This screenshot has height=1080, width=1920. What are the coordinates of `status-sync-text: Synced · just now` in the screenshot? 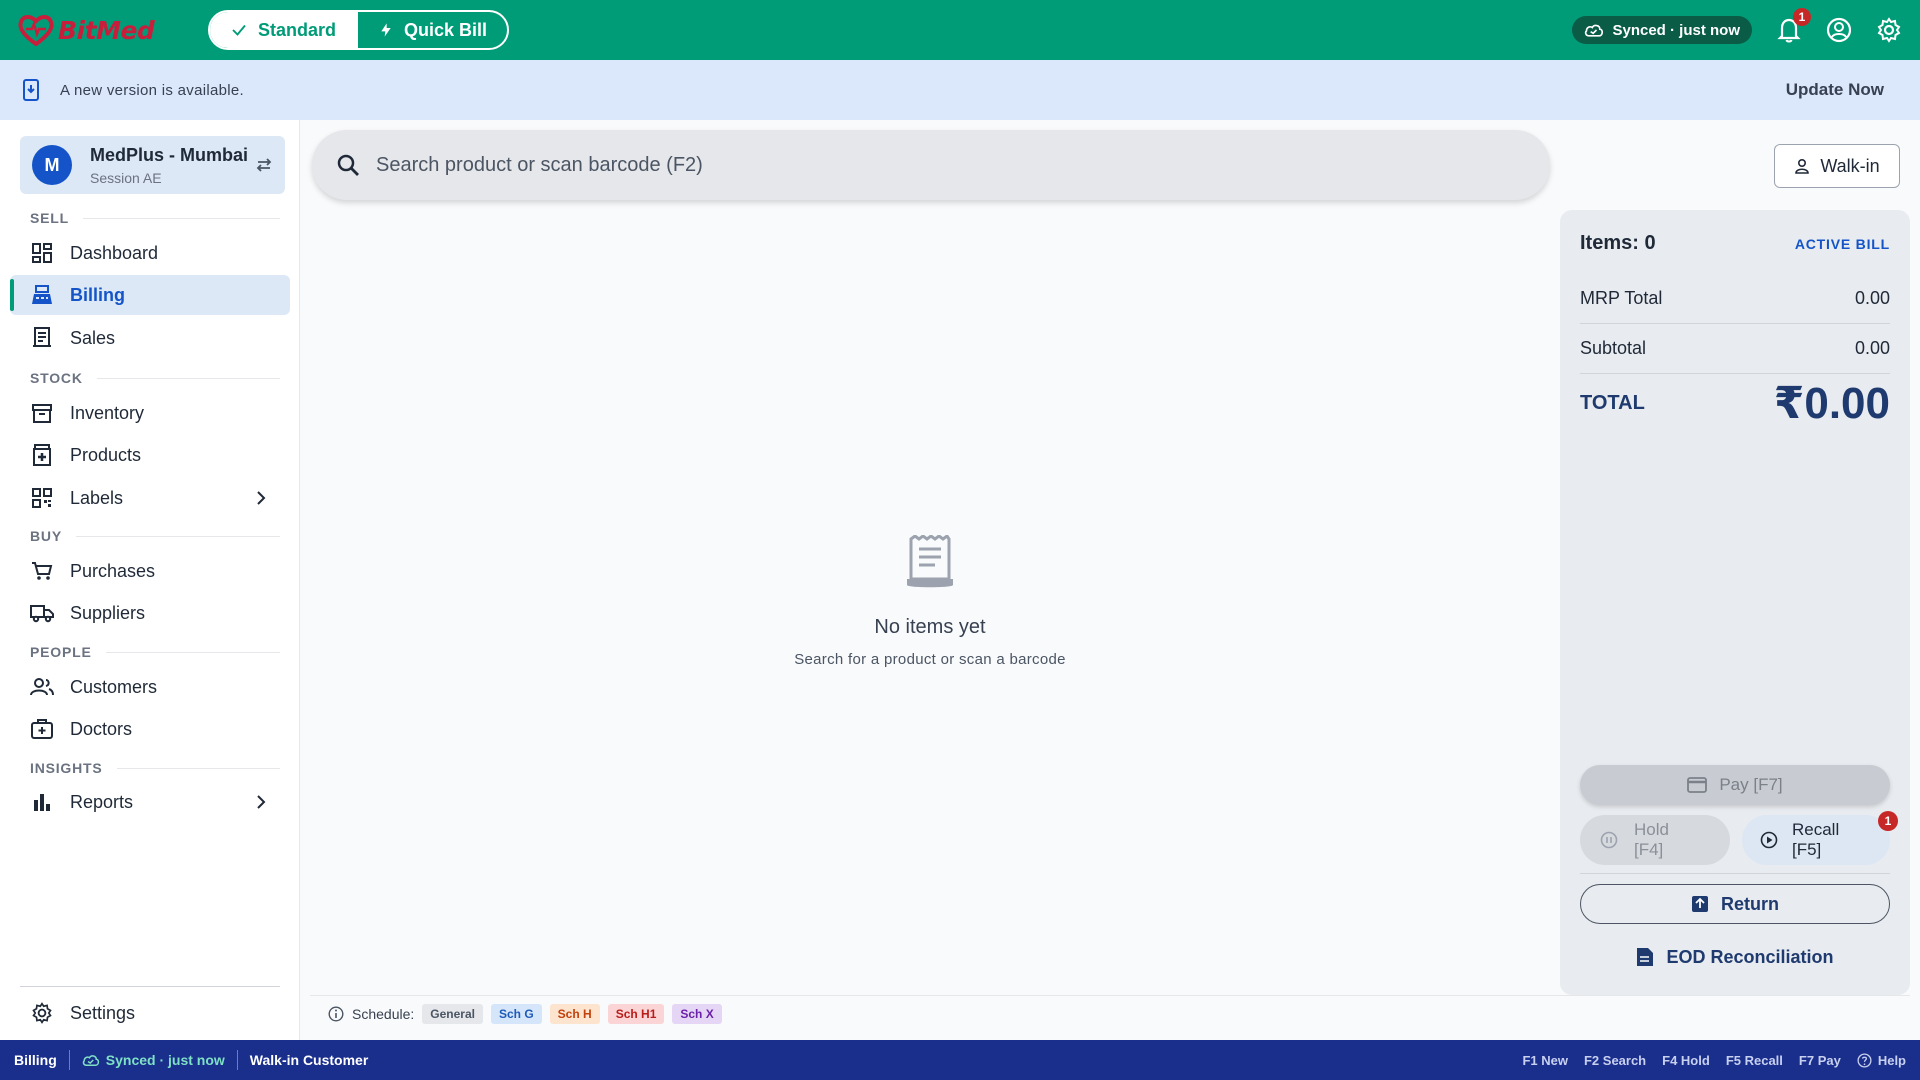 It's located at (165, 1060).